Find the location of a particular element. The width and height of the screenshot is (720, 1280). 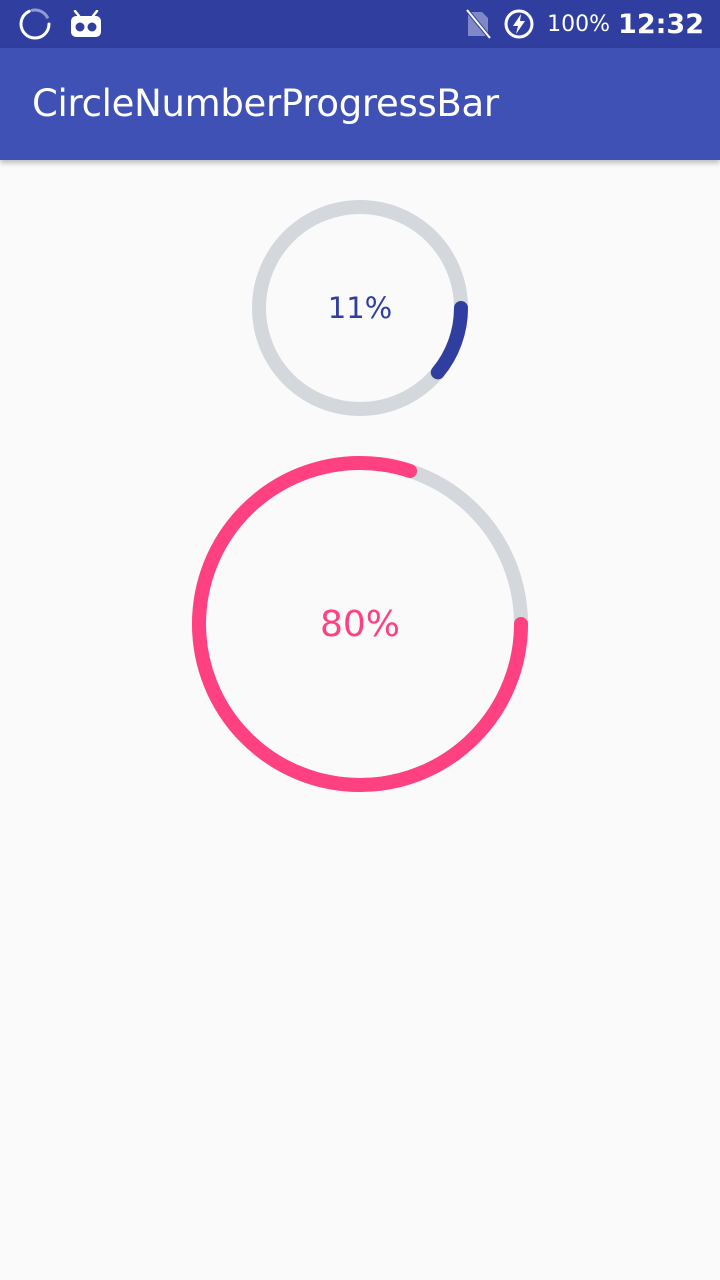

progress-percentage-label: 11% is located at coordinates (360, 308).